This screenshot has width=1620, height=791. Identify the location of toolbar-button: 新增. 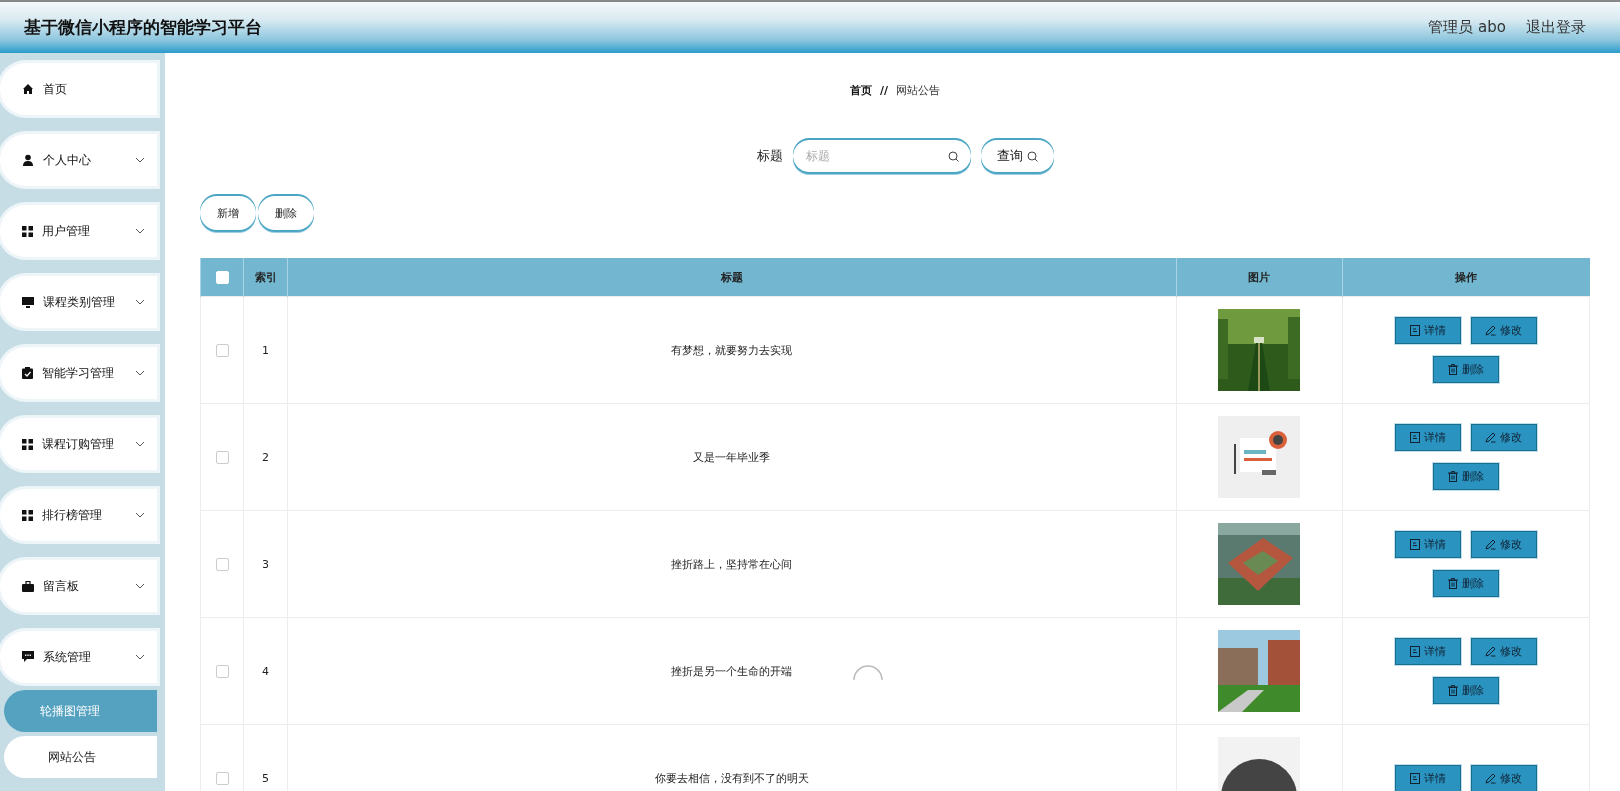
(228, 213).